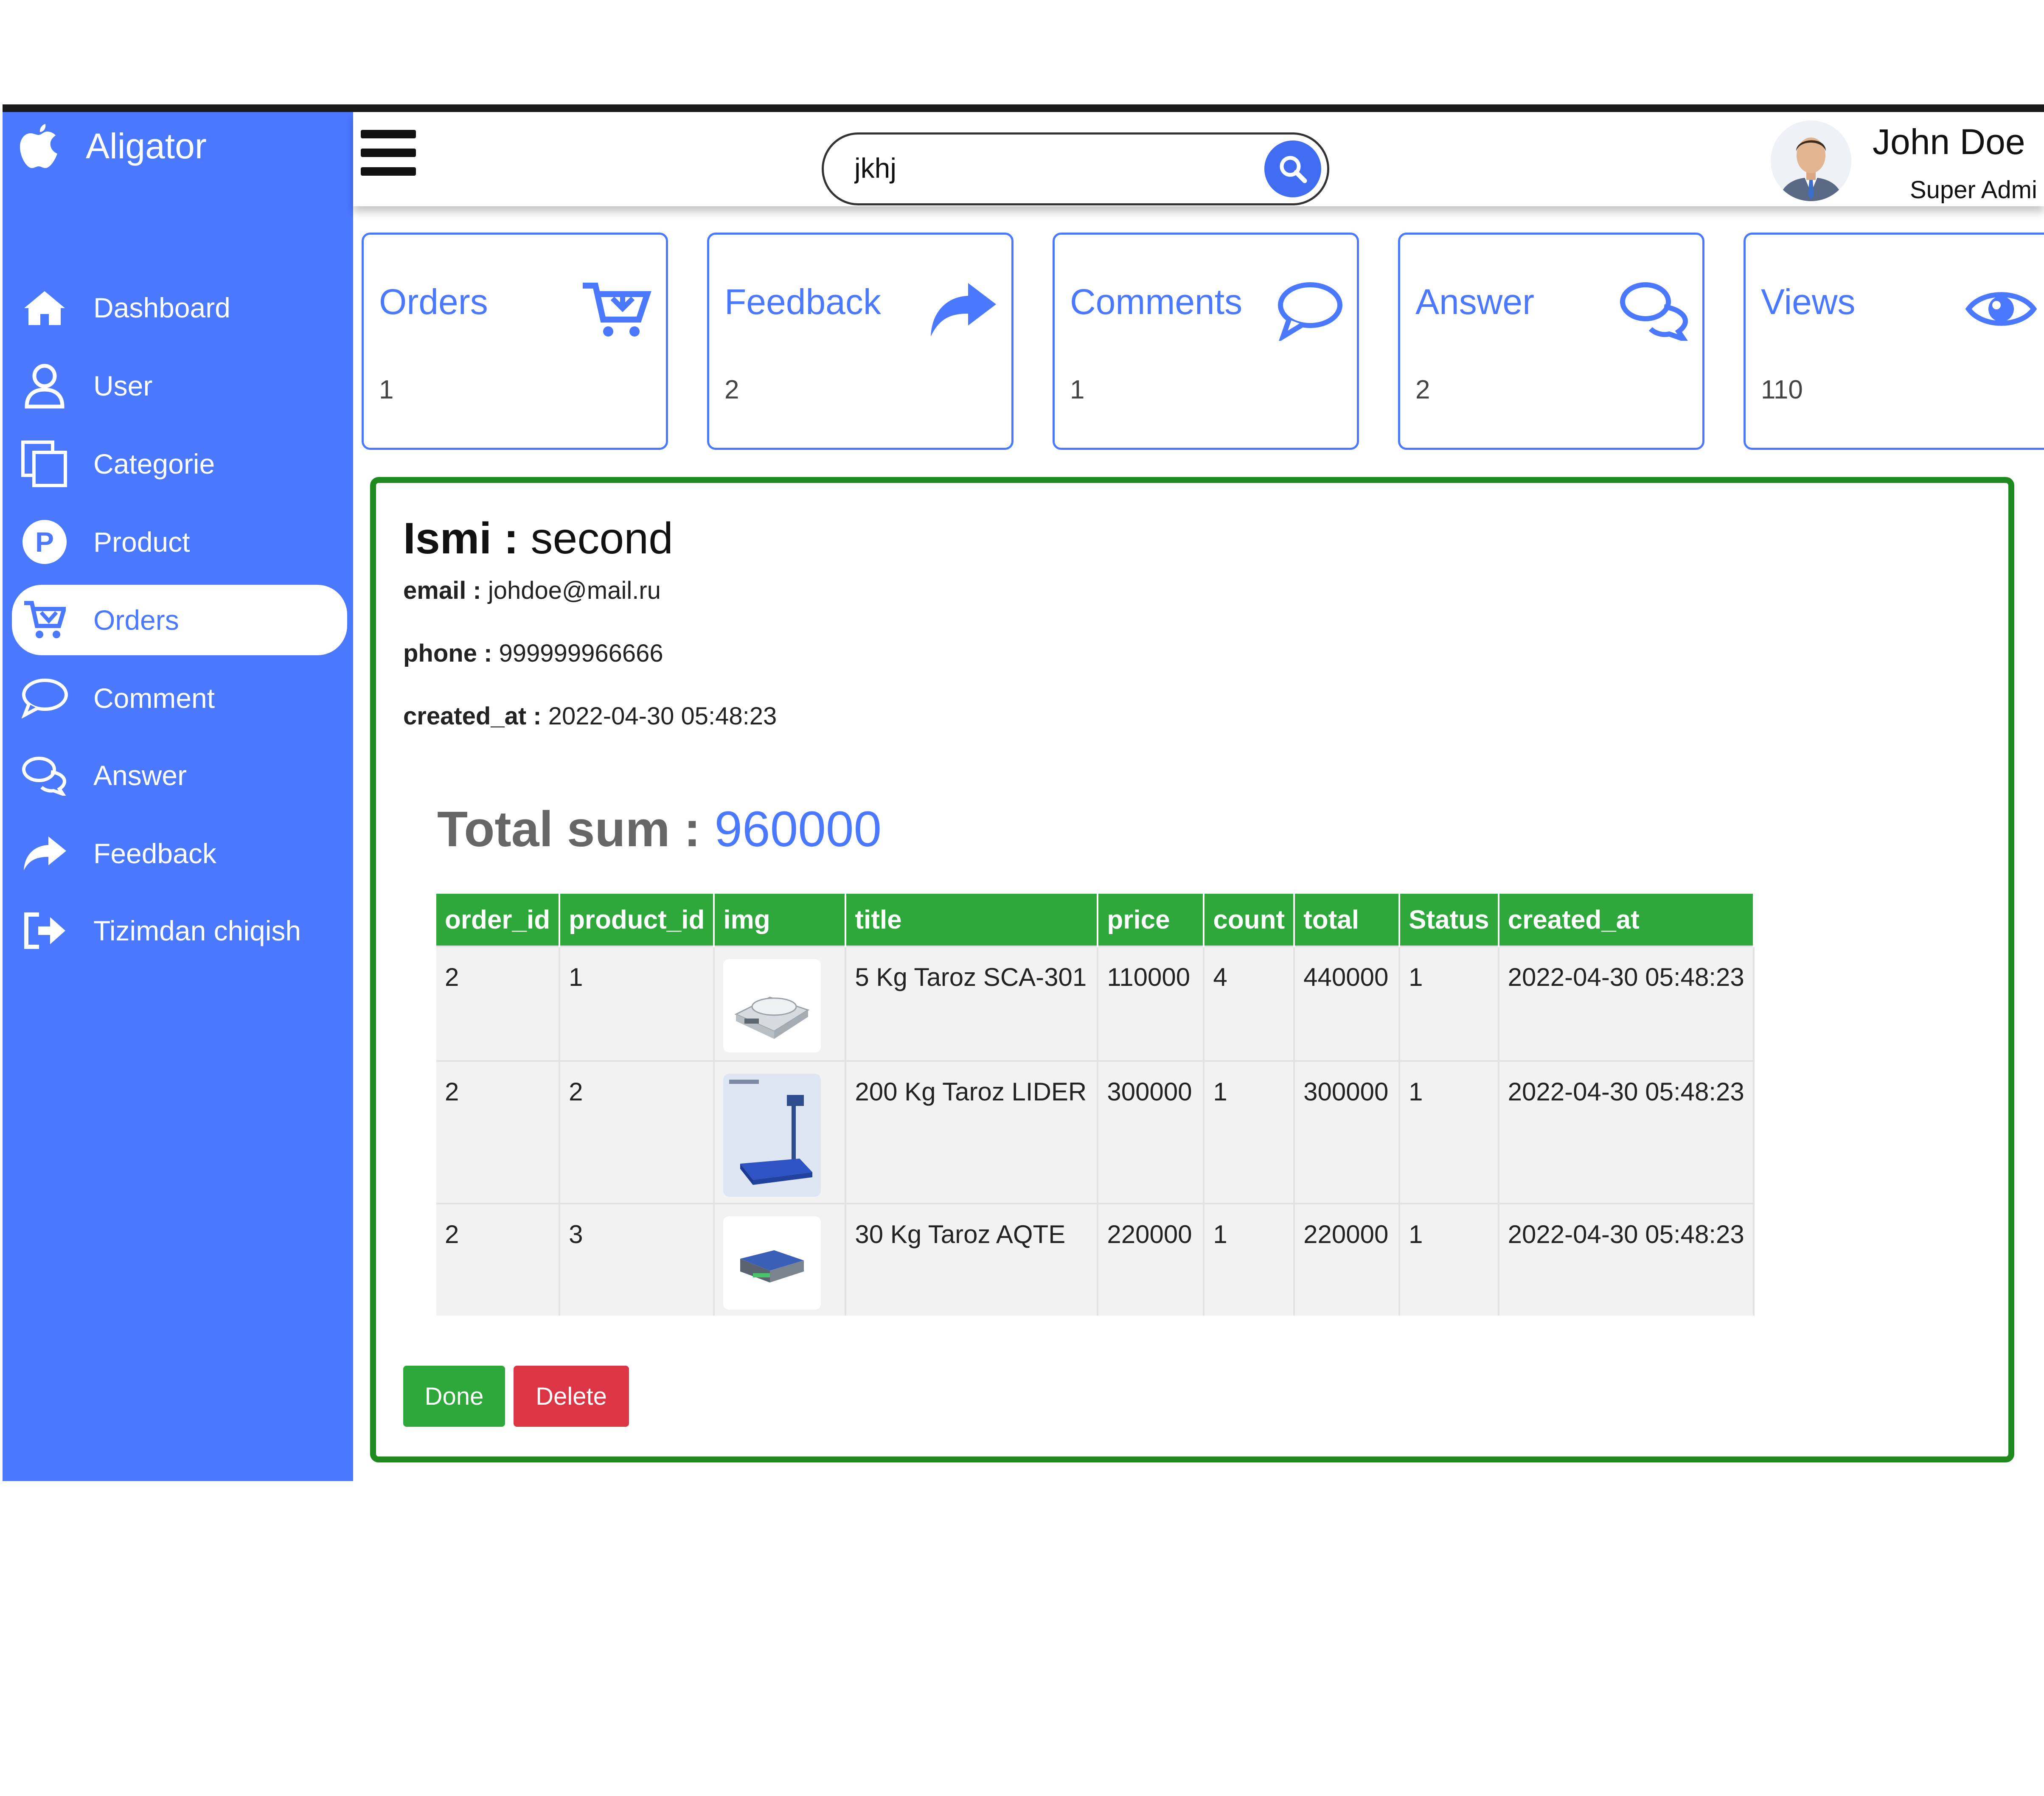 This screenshot has width=2044, height=1796. What do you see at coordinates (179, 307) in the screenshot?
I see `sidebar-item-dashboard: Dashboard` at bounding box center [179, 307].